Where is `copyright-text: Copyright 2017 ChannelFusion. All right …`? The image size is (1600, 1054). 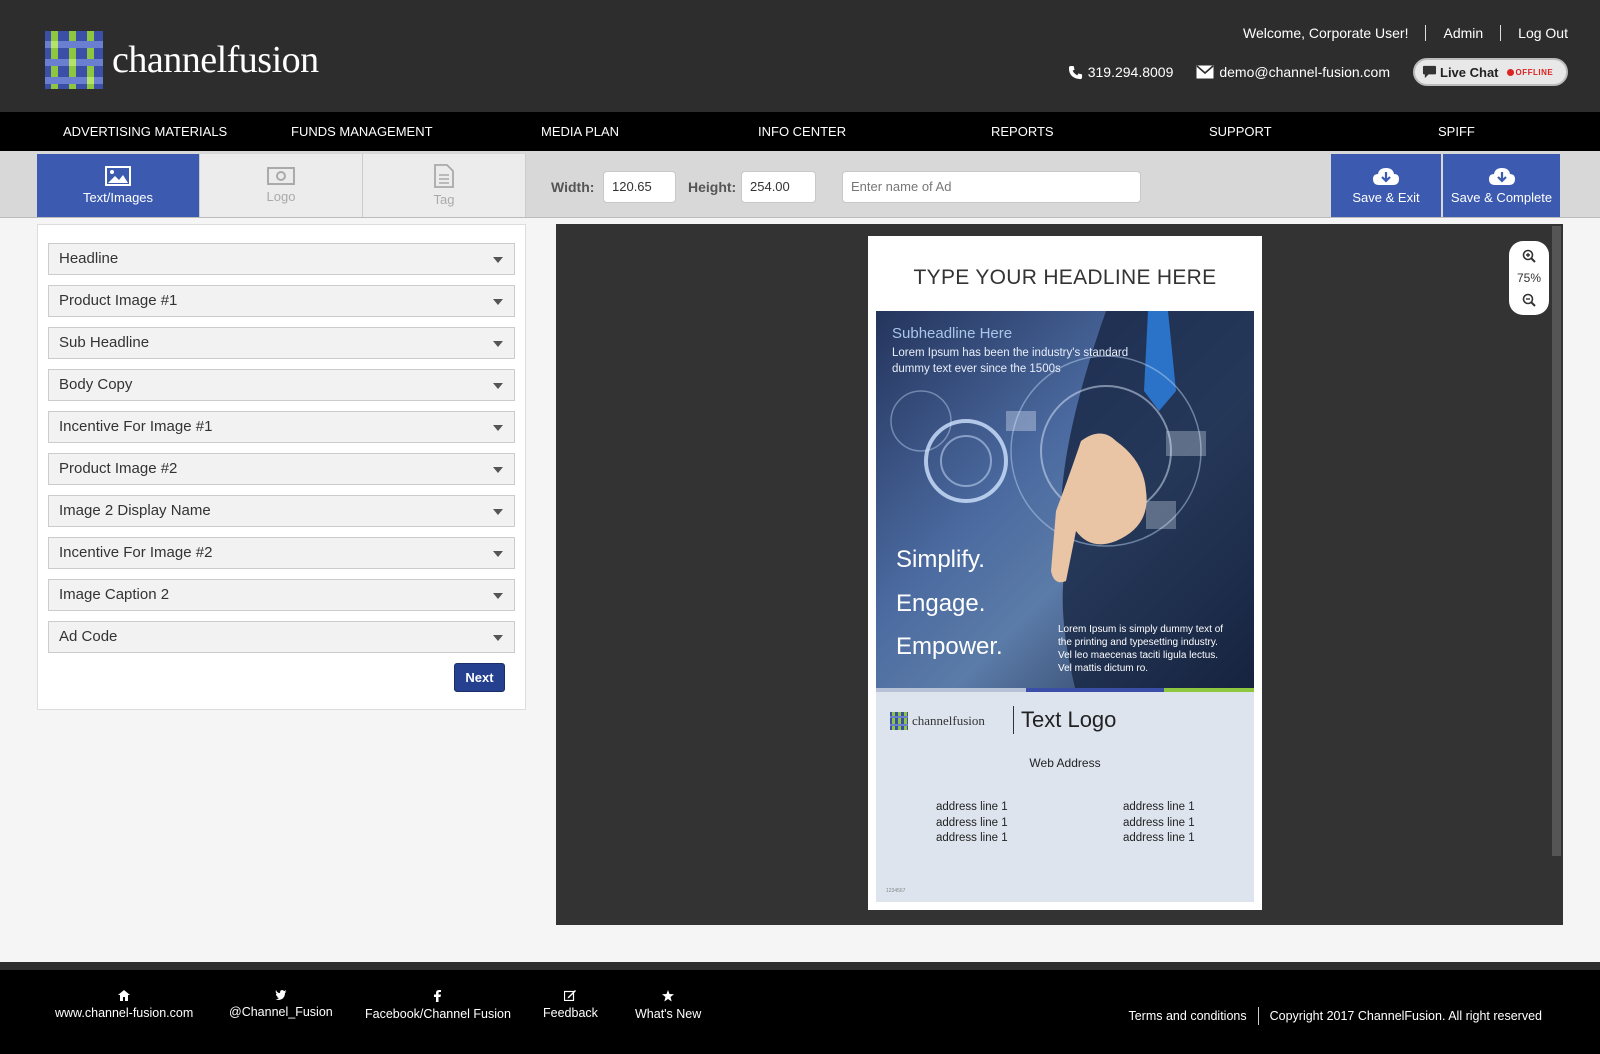
copyright-text: Copyright 2017 ChannelFusion. All right … is located at coordinates (1405, 1016).